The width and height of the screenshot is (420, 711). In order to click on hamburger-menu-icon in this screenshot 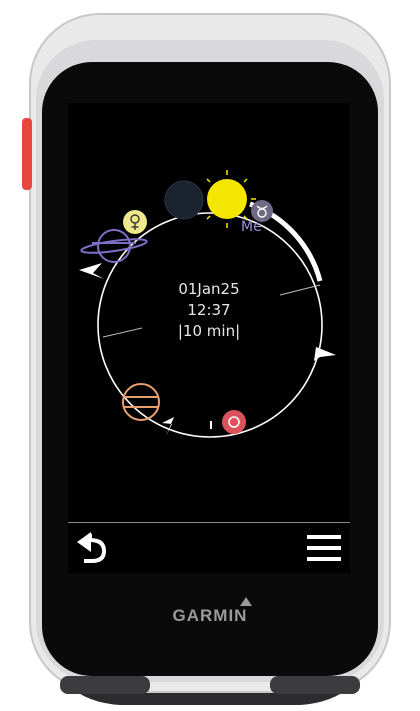, I will do `click(324, 548)`.